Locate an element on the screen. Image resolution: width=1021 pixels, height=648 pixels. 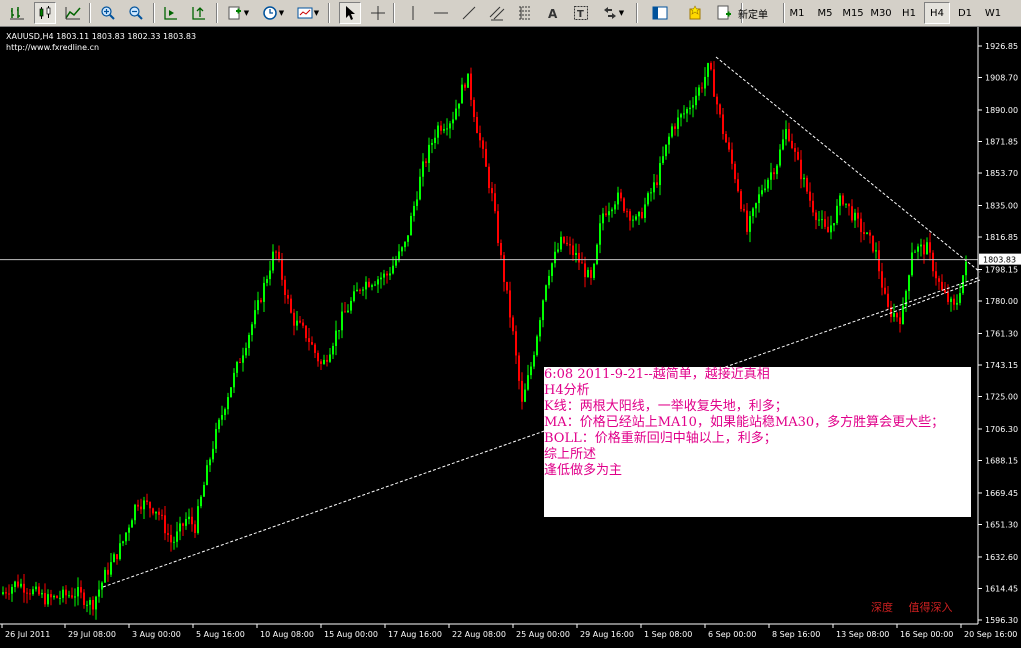
timeframe-d1-button: D1 is located at coordinates (965, 13).